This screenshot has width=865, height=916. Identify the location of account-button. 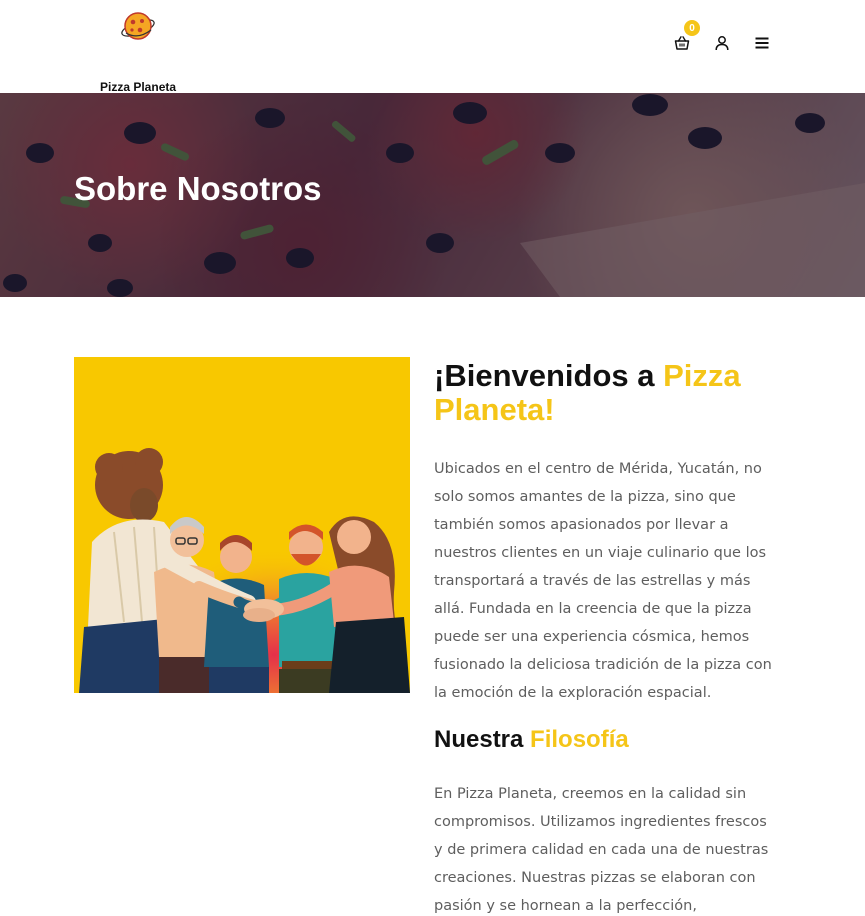
(722, 43).